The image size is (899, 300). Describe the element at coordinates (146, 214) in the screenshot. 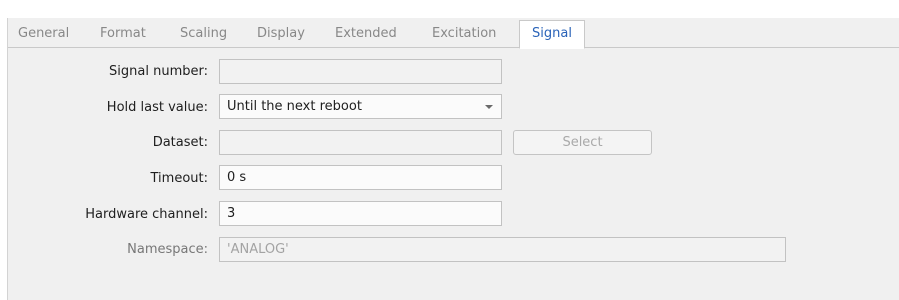

I see `hardware-channel-label: Hardware channel:` at that location.